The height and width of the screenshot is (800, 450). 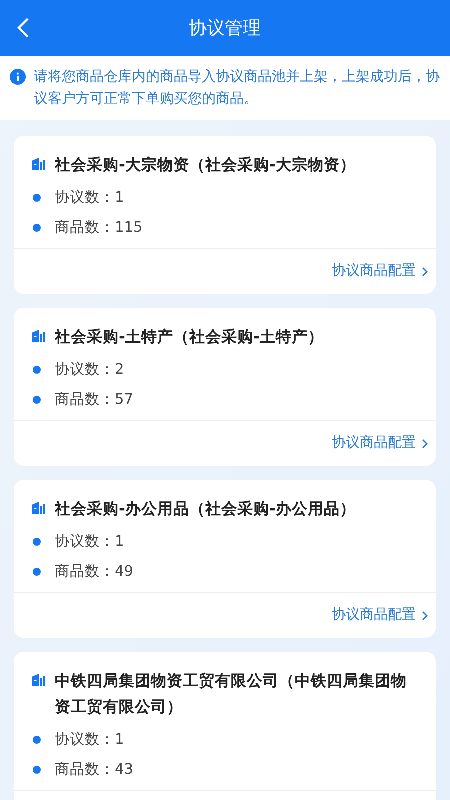 I want to click on stat-text: 商品数：57, so click(x=94, y=400).